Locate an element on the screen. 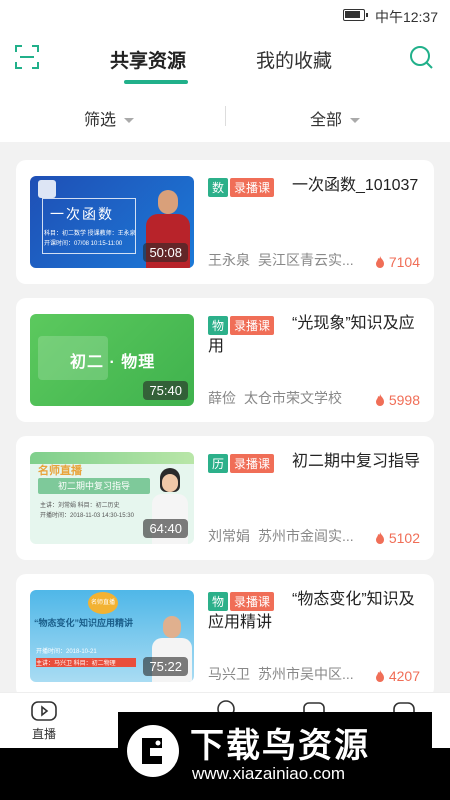 This screenshot has width=450, height=800. view-count: 4207 is located at coordinates (397, 676).